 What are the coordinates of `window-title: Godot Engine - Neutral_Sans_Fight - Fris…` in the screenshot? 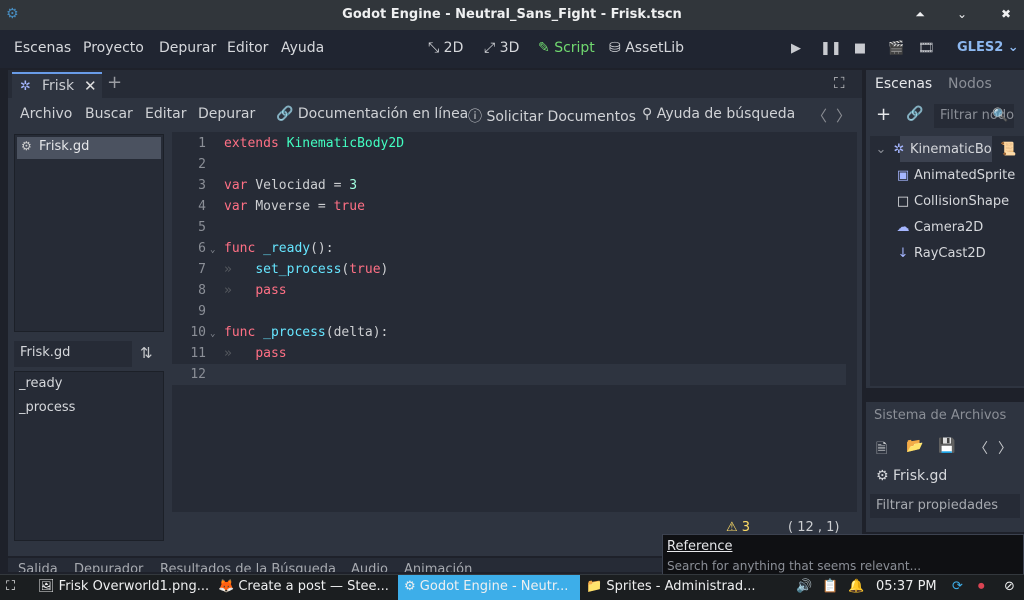 It's located at (512, 14).